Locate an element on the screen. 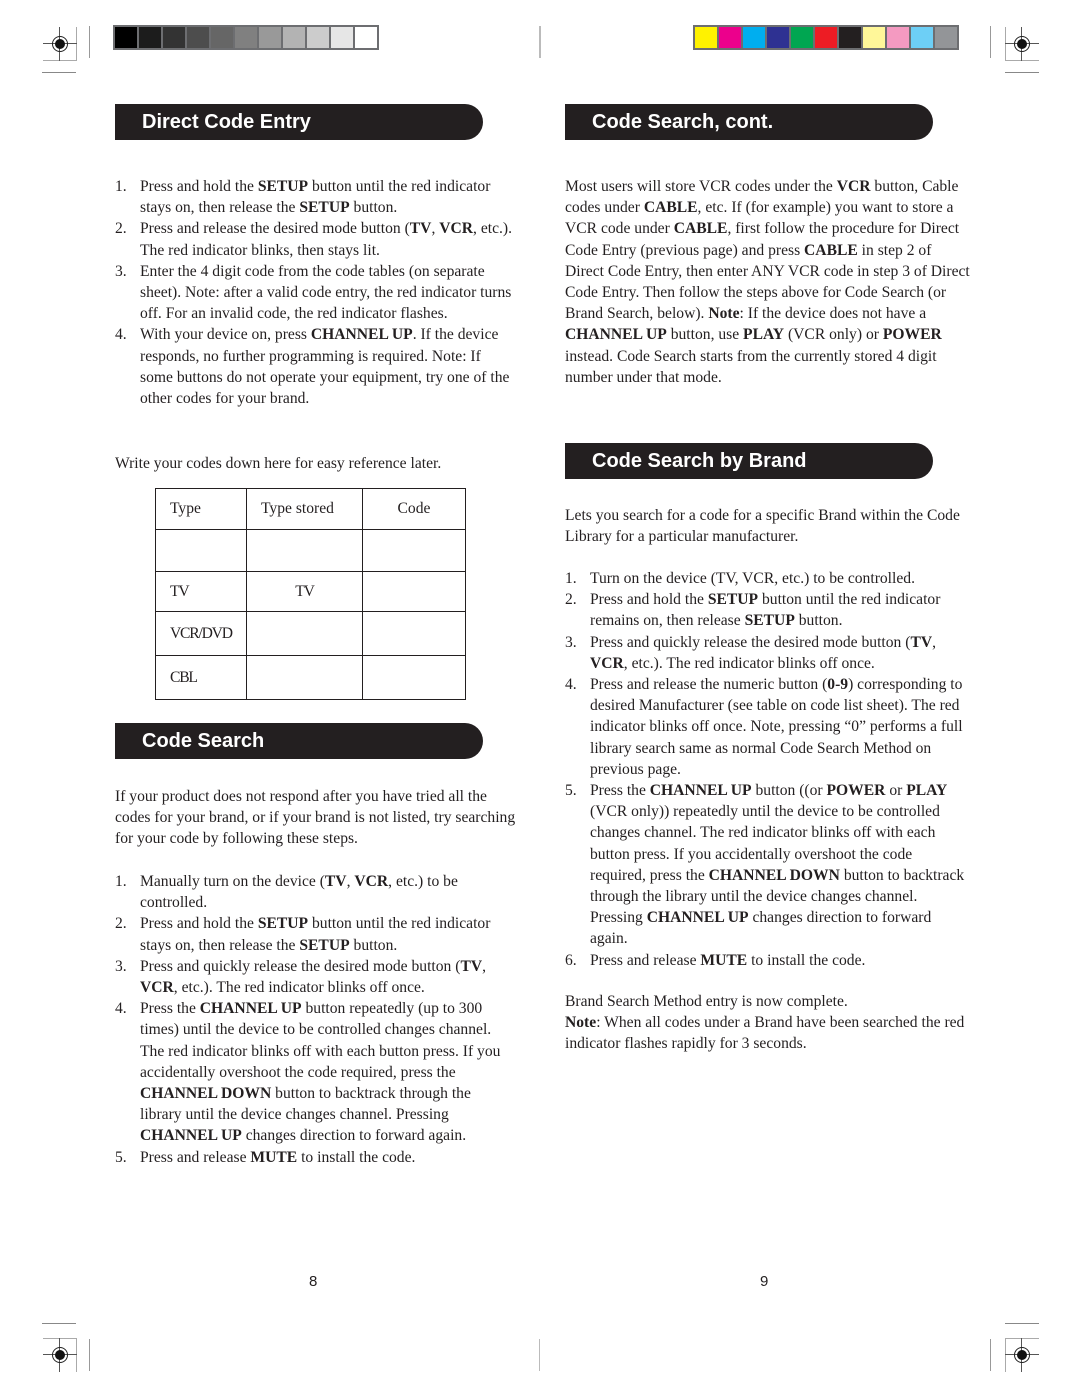 This screenshot has height=1397, width=1080. color-calibration-bar is located at coordinates (826, 37).